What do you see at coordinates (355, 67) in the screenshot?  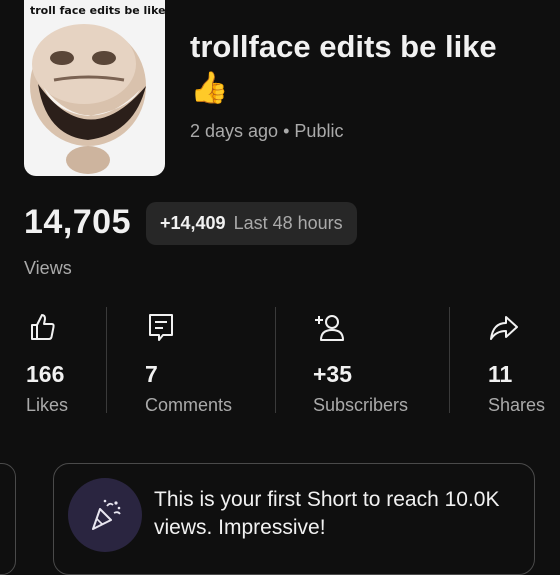 I see `video-title: trollface edits be like👍` at bounding box center [355, 67].